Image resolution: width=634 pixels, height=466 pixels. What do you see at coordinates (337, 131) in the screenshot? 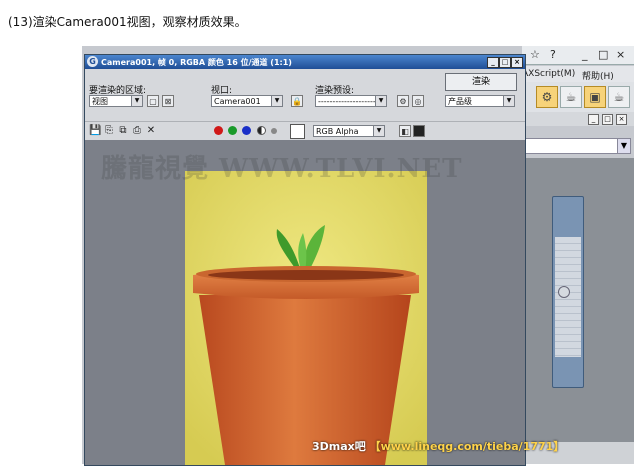
I see `channel-value: RGB Alpha` at bounding box center [337, 131].